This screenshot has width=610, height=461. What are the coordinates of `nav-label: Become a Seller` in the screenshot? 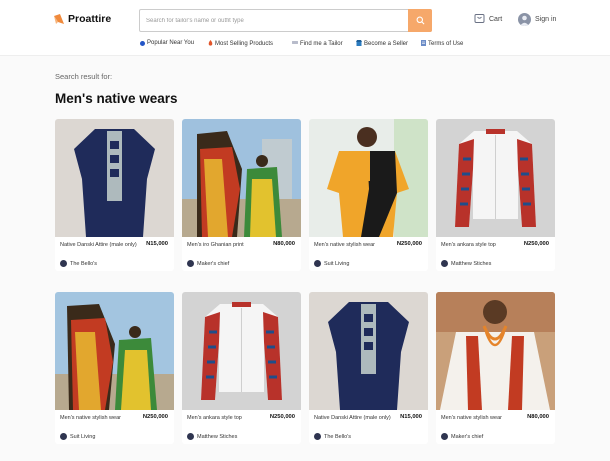 It's located at (386, 44).